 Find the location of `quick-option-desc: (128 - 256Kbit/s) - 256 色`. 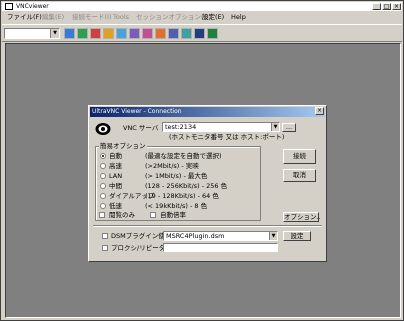

quick-option-desc: (128 - 256Kbit/s) - 256 色 is located at coordinates (186, 186).